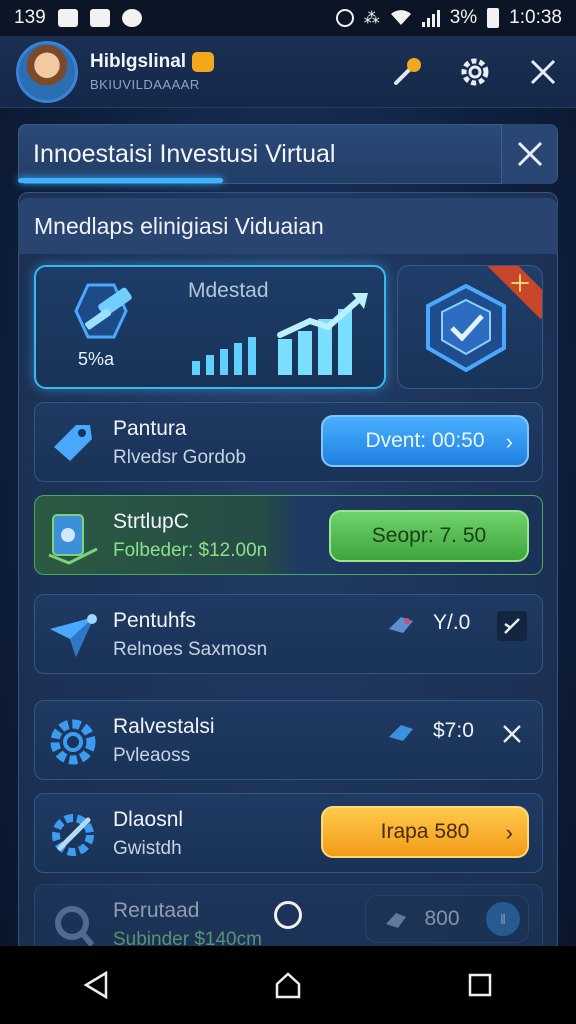 Image resolution: width=576 pixels, height=1024 pixels. What do you see at coordinates (120, 180) in the screenshot?
I see `panel-progress-bar` at bounding box center [120, 180].